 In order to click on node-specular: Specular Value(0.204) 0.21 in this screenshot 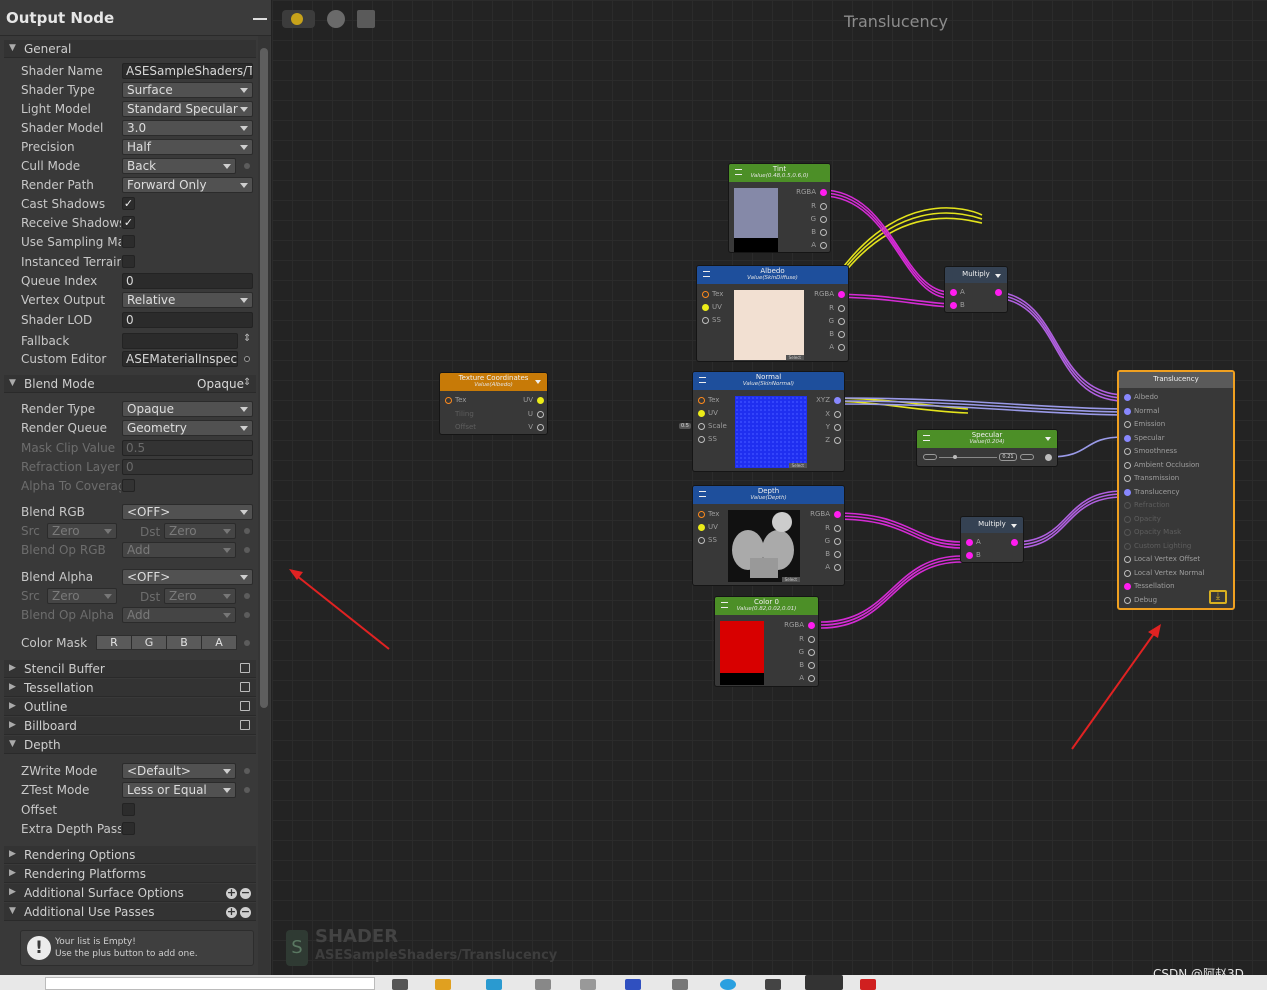, I will do `click(987, 448)`.